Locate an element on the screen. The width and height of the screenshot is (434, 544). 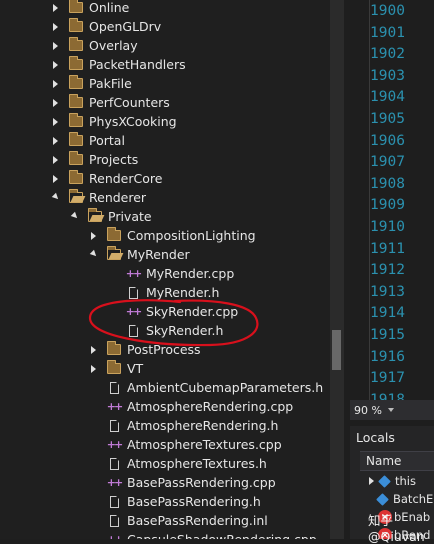
tree-item: PhysXCooking is located at coordinates (165, 121).